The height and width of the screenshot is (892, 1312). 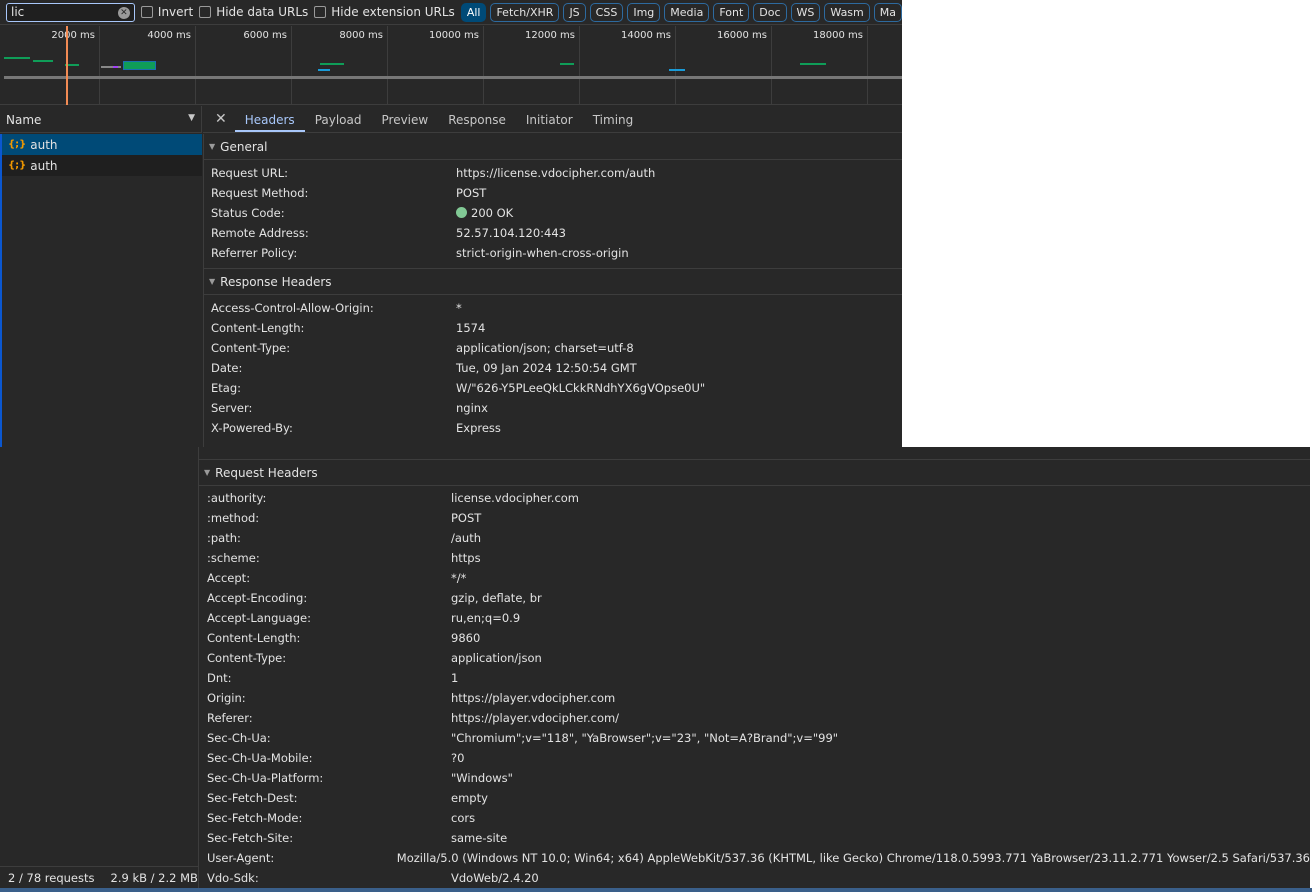 I want to click on tab-initiator: Initiator, so click(x=549, y=119).